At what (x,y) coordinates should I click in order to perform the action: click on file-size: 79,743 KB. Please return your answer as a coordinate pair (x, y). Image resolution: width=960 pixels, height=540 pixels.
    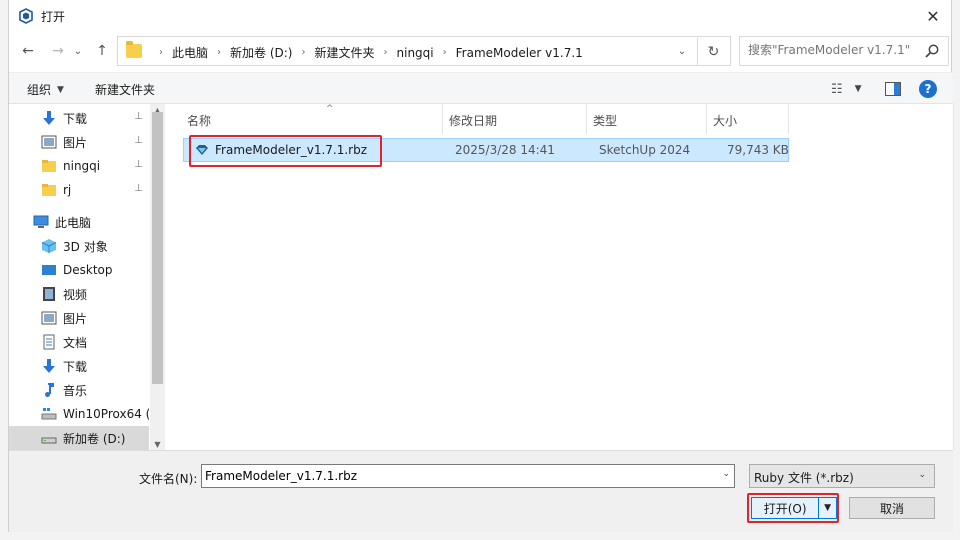
    Looking at the image, I should click on (758, 150).